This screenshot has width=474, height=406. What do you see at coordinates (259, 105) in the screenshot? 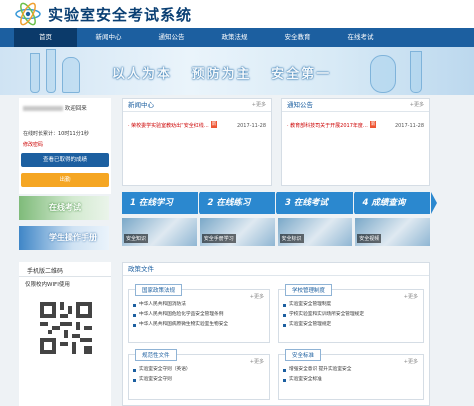
I see `news-more-link: +更多` at bounding box center [259, 105].